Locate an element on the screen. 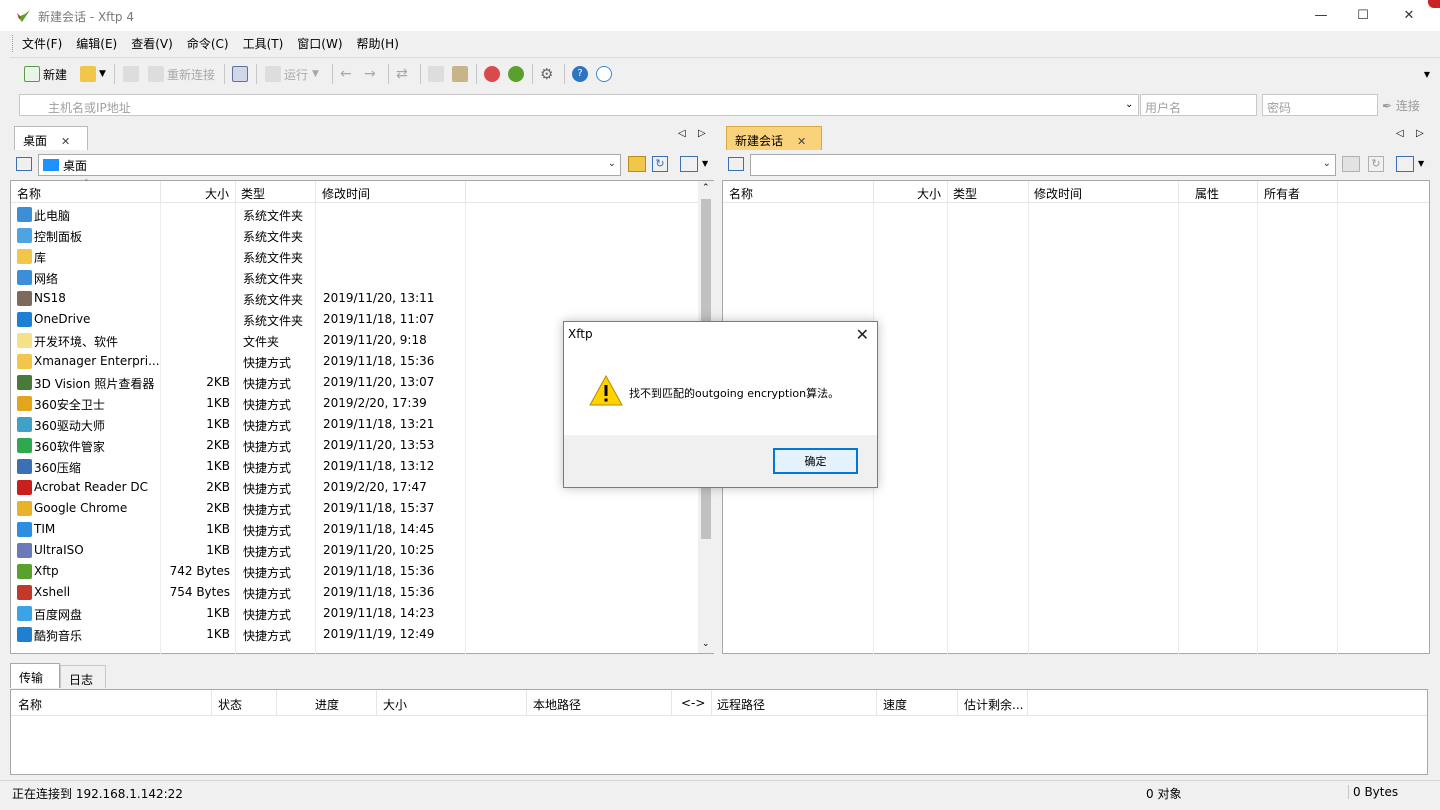 This screenshot has width=1440, height=810. tab-transfer: 传输 is located at coordinates (35, 675).